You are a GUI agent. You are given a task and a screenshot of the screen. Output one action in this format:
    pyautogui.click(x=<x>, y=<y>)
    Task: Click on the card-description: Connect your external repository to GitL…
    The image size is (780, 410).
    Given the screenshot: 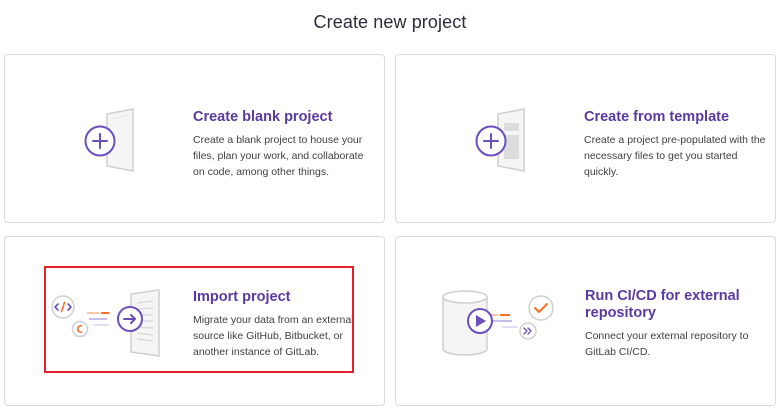 What is the action you would take?
    pyautogui.click(x=667, y=344)
    